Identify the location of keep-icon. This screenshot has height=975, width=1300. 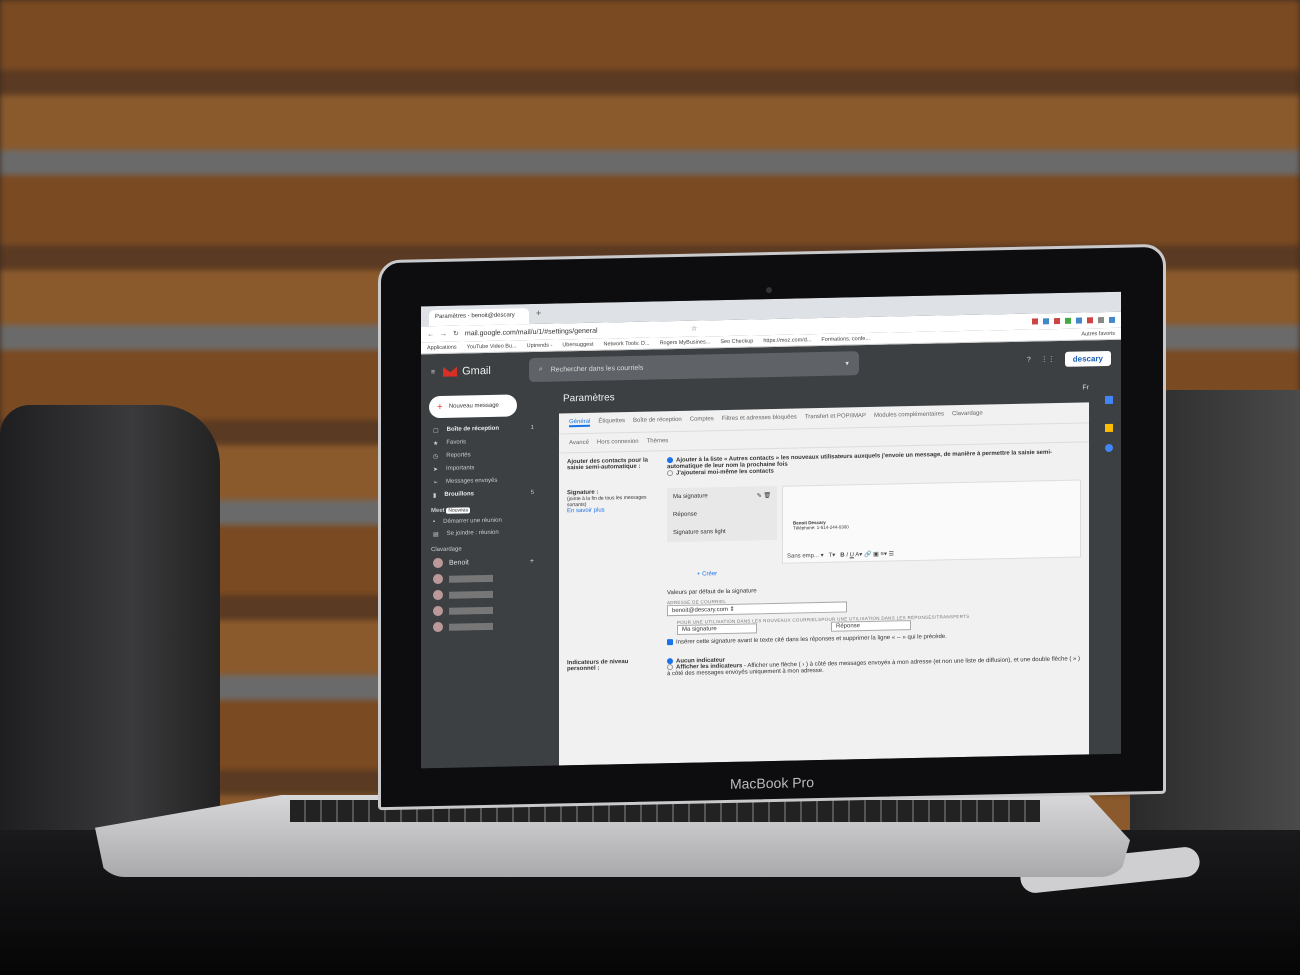
(1109, 428).